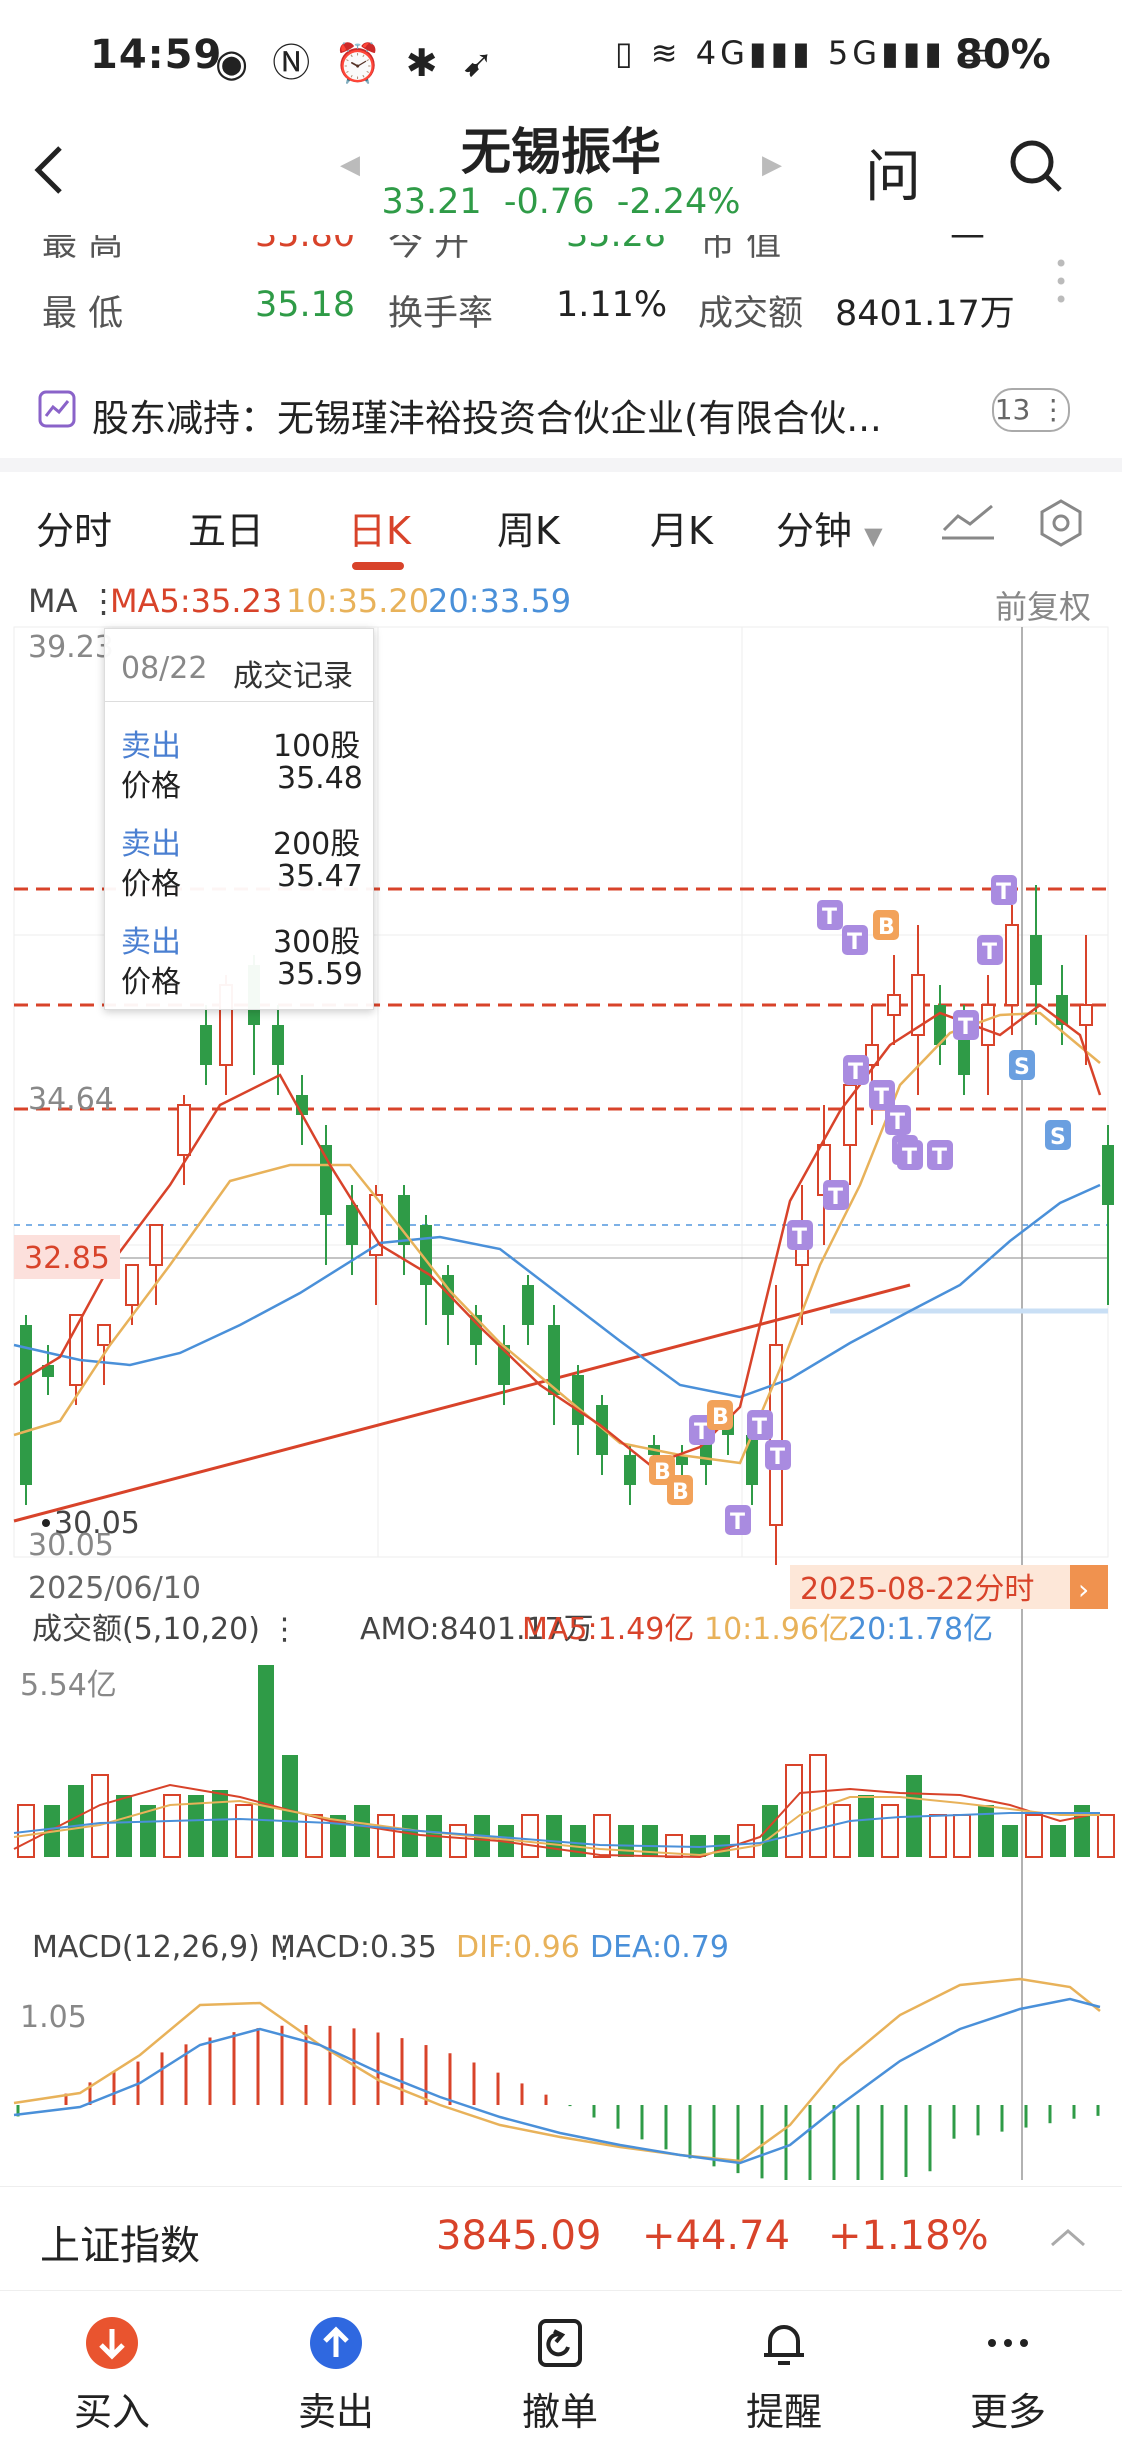 The width and height of the screenshot is (1122, 2443). What do you see at coordinates (53, 601) in the screenshot?
I see `ma-prefix-label: MA` at bounding box center [53, 601].